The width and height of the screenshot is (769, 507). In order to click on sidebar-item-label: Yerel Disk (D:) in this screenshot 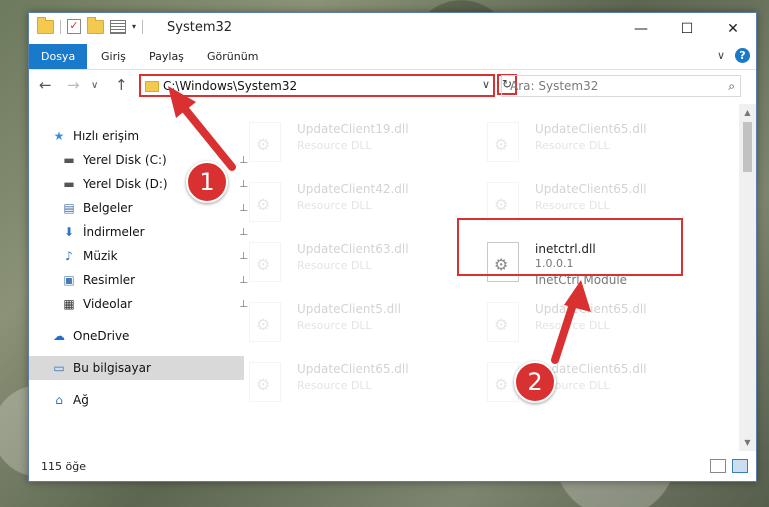, I will do `click(125, 184)`.